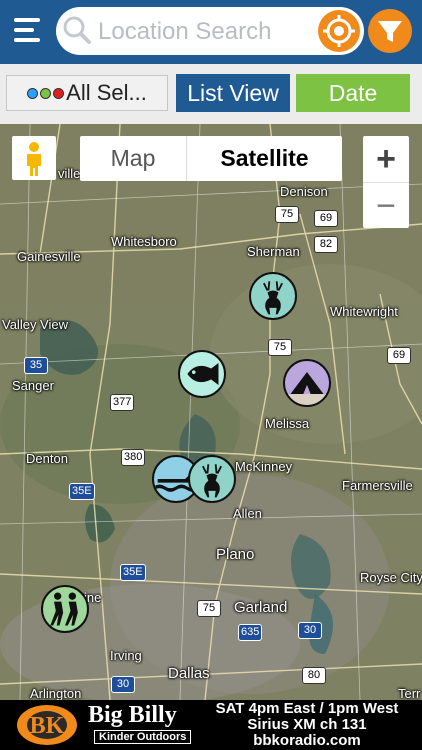  What do you see at coordinates (250, 632) in the screenshot?
I see `route-shield: 635` at bounding box center [250, 632].